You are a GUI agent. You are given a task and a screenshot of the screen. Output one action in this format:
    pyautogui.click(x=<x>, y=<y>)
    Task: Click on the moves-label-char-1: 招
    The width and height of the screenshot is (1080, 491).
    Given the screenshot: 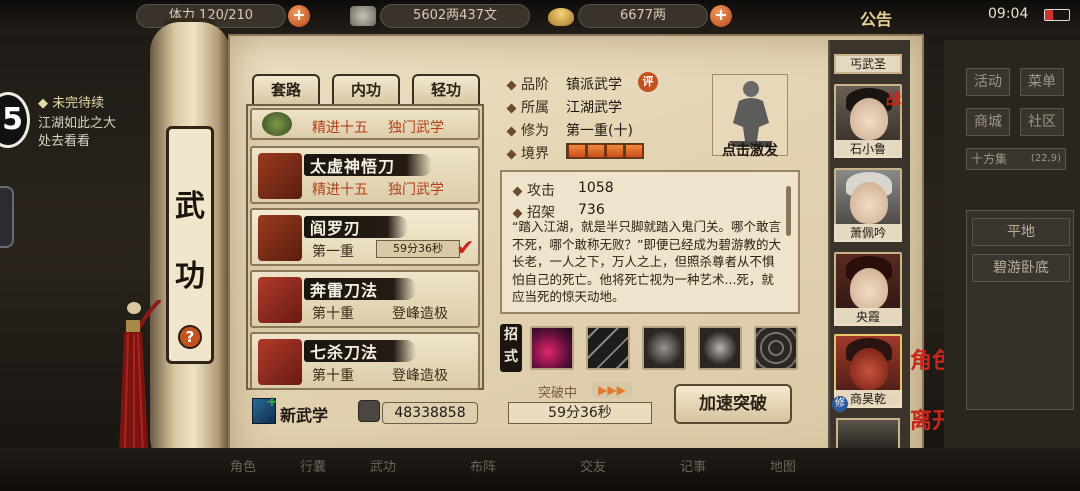 What is the action you would take?
    pyautogui.click(x=511, y=335)
    